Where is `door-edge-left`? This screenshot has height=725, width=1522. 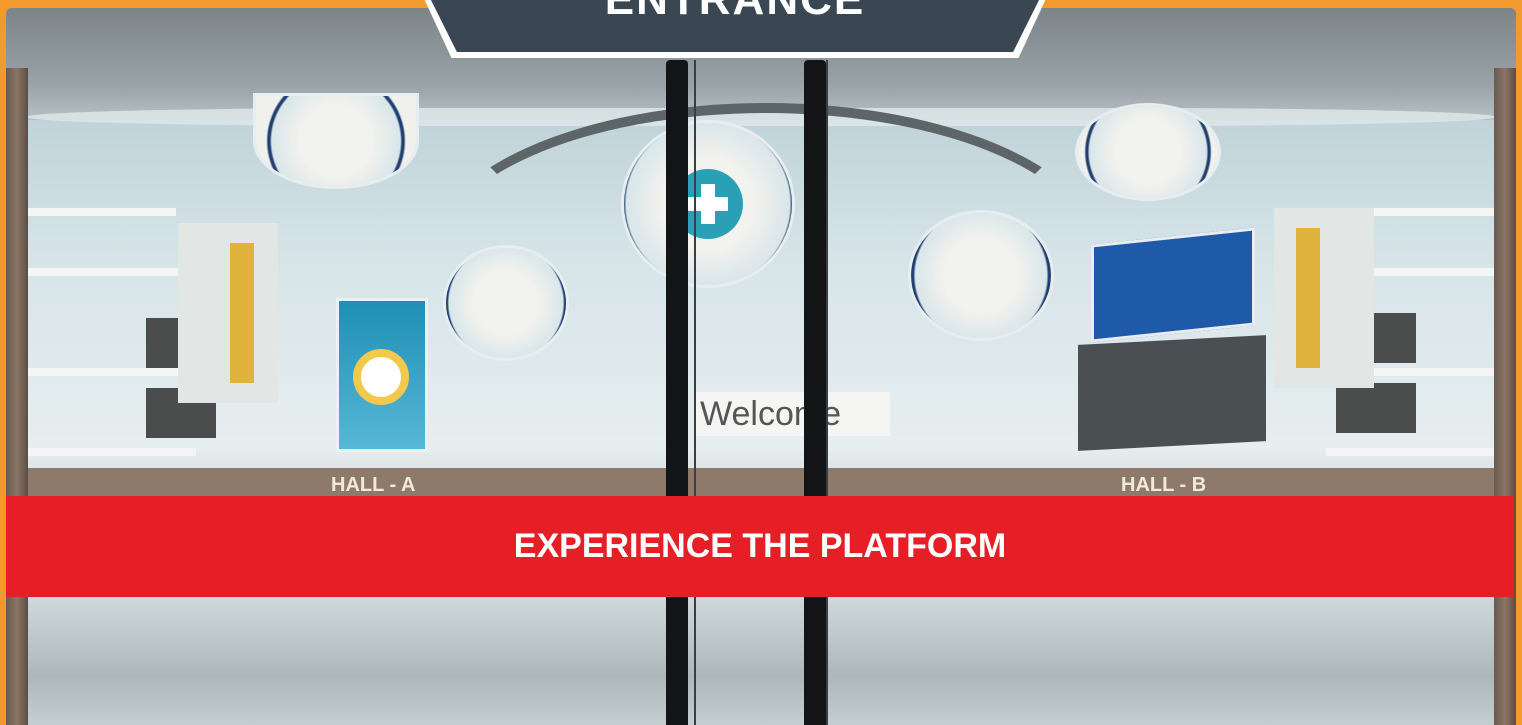 door-edge-left is located at coordinates (695, 392).